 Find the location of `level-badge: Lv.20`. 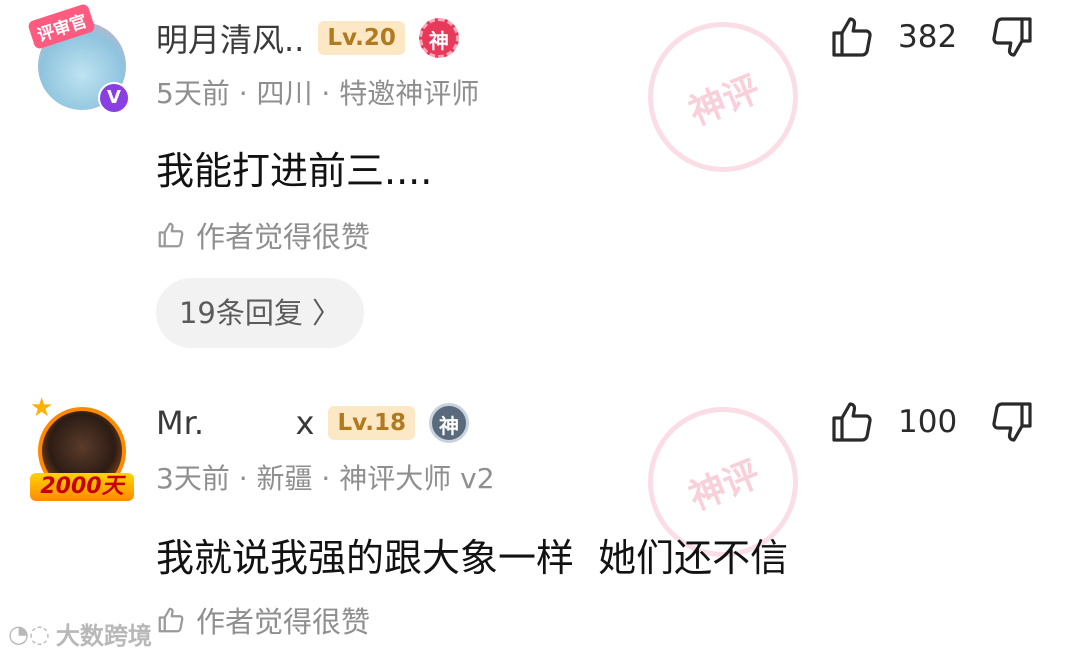

level-badge: Lv.20 is located at coordinates (361, 38).